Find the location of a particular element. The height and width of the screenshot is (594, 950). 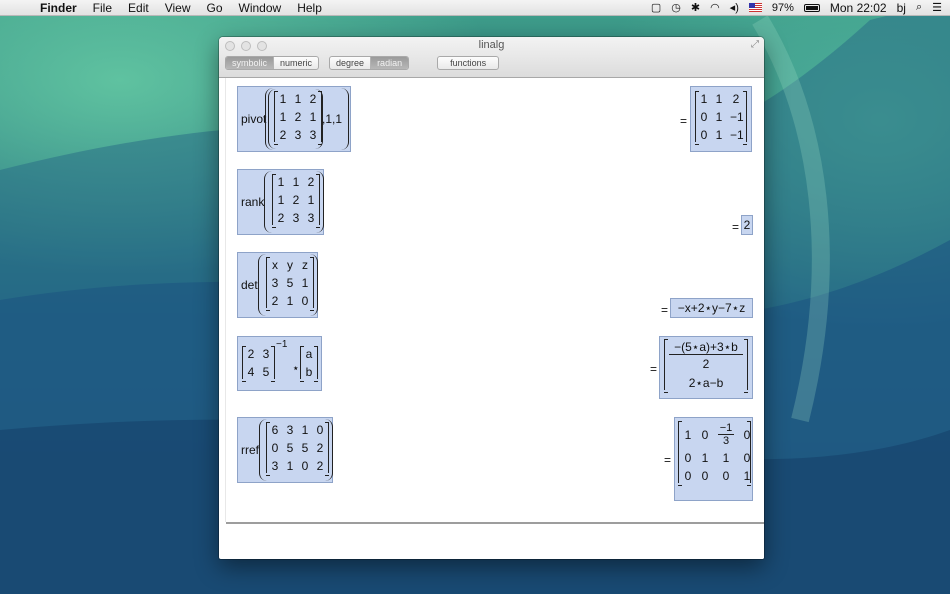

result-box: −(5⋆a)+3⋆b 2 2⋆a−b is located at coordinates (706, 367).